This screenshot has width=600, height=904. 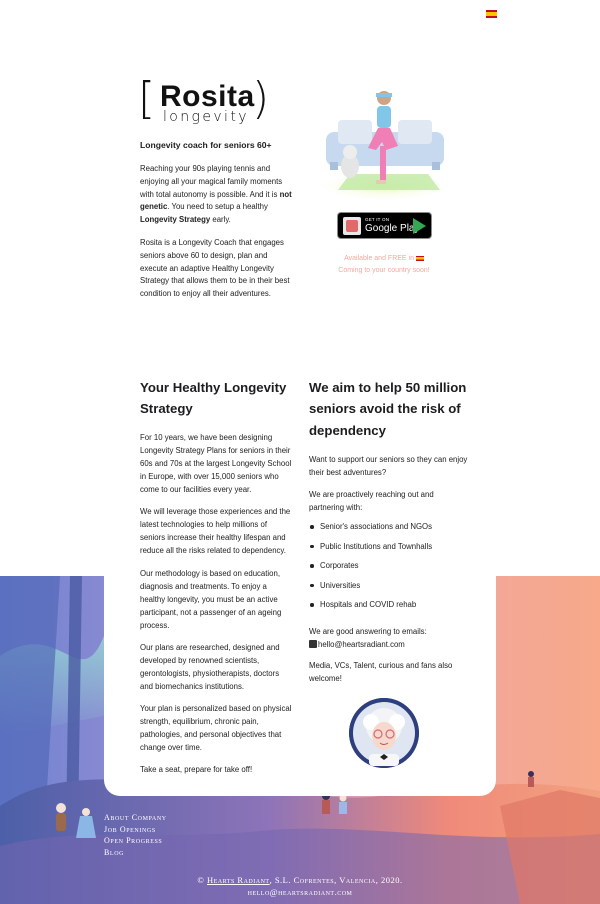 What do you see at coordinates (238, 880) in the screenshot?
I see `company-link: Hearts Radiant` at bounding box center [238, 880].